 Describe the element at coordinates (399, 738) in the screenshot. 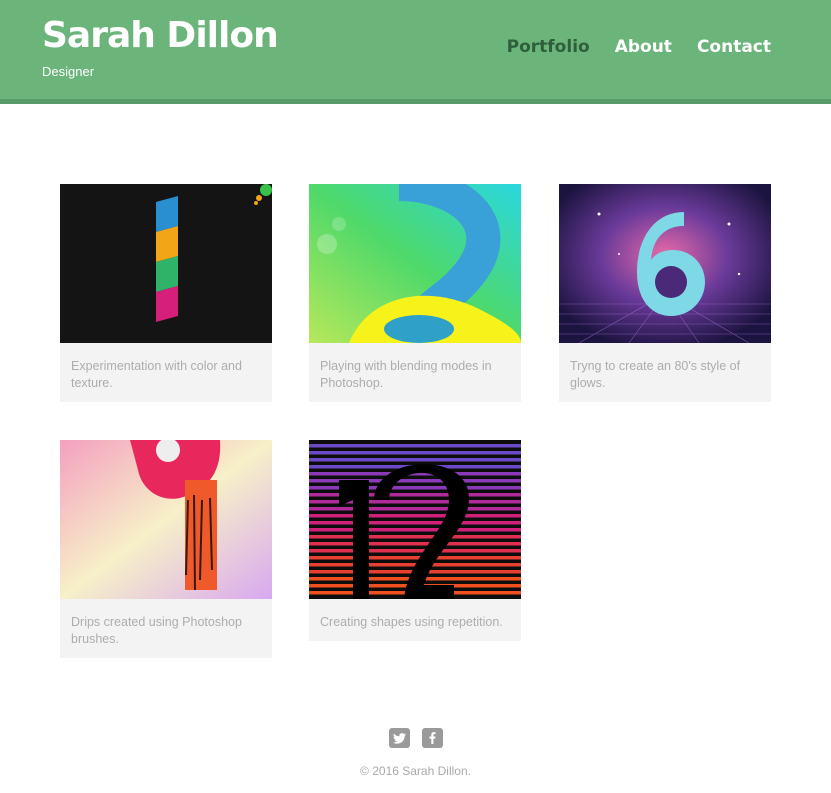

I see `twitter-icon` at that location.